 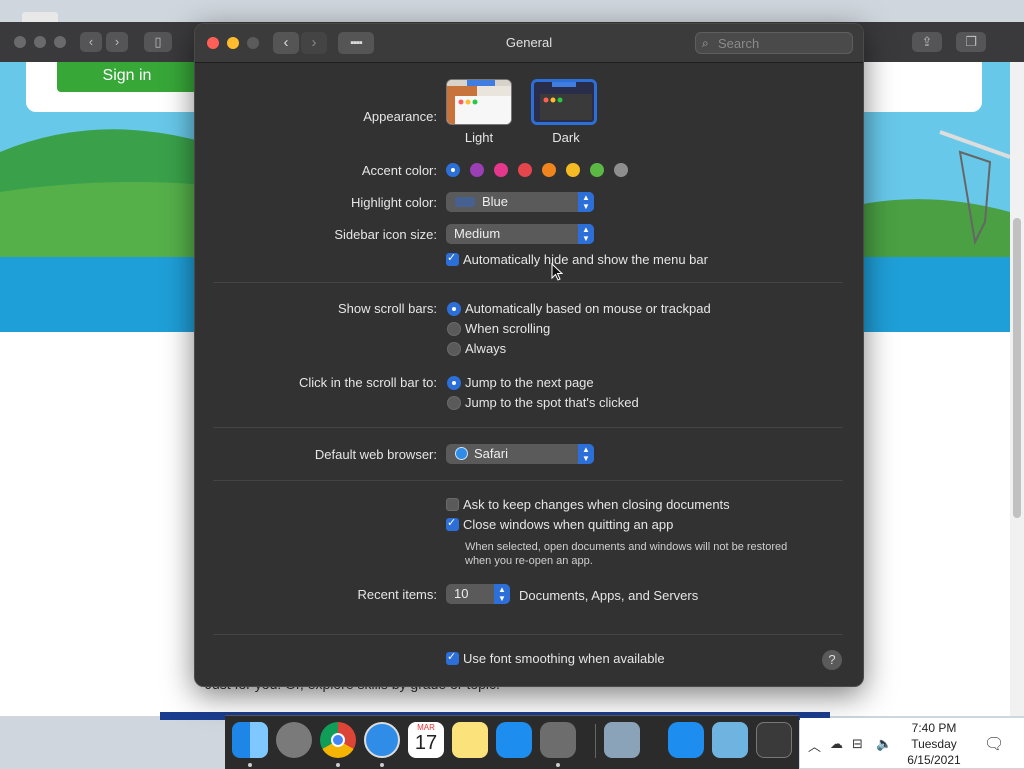 I want to click on clock-date: 6/15/2021, so click(x=934, y=760).